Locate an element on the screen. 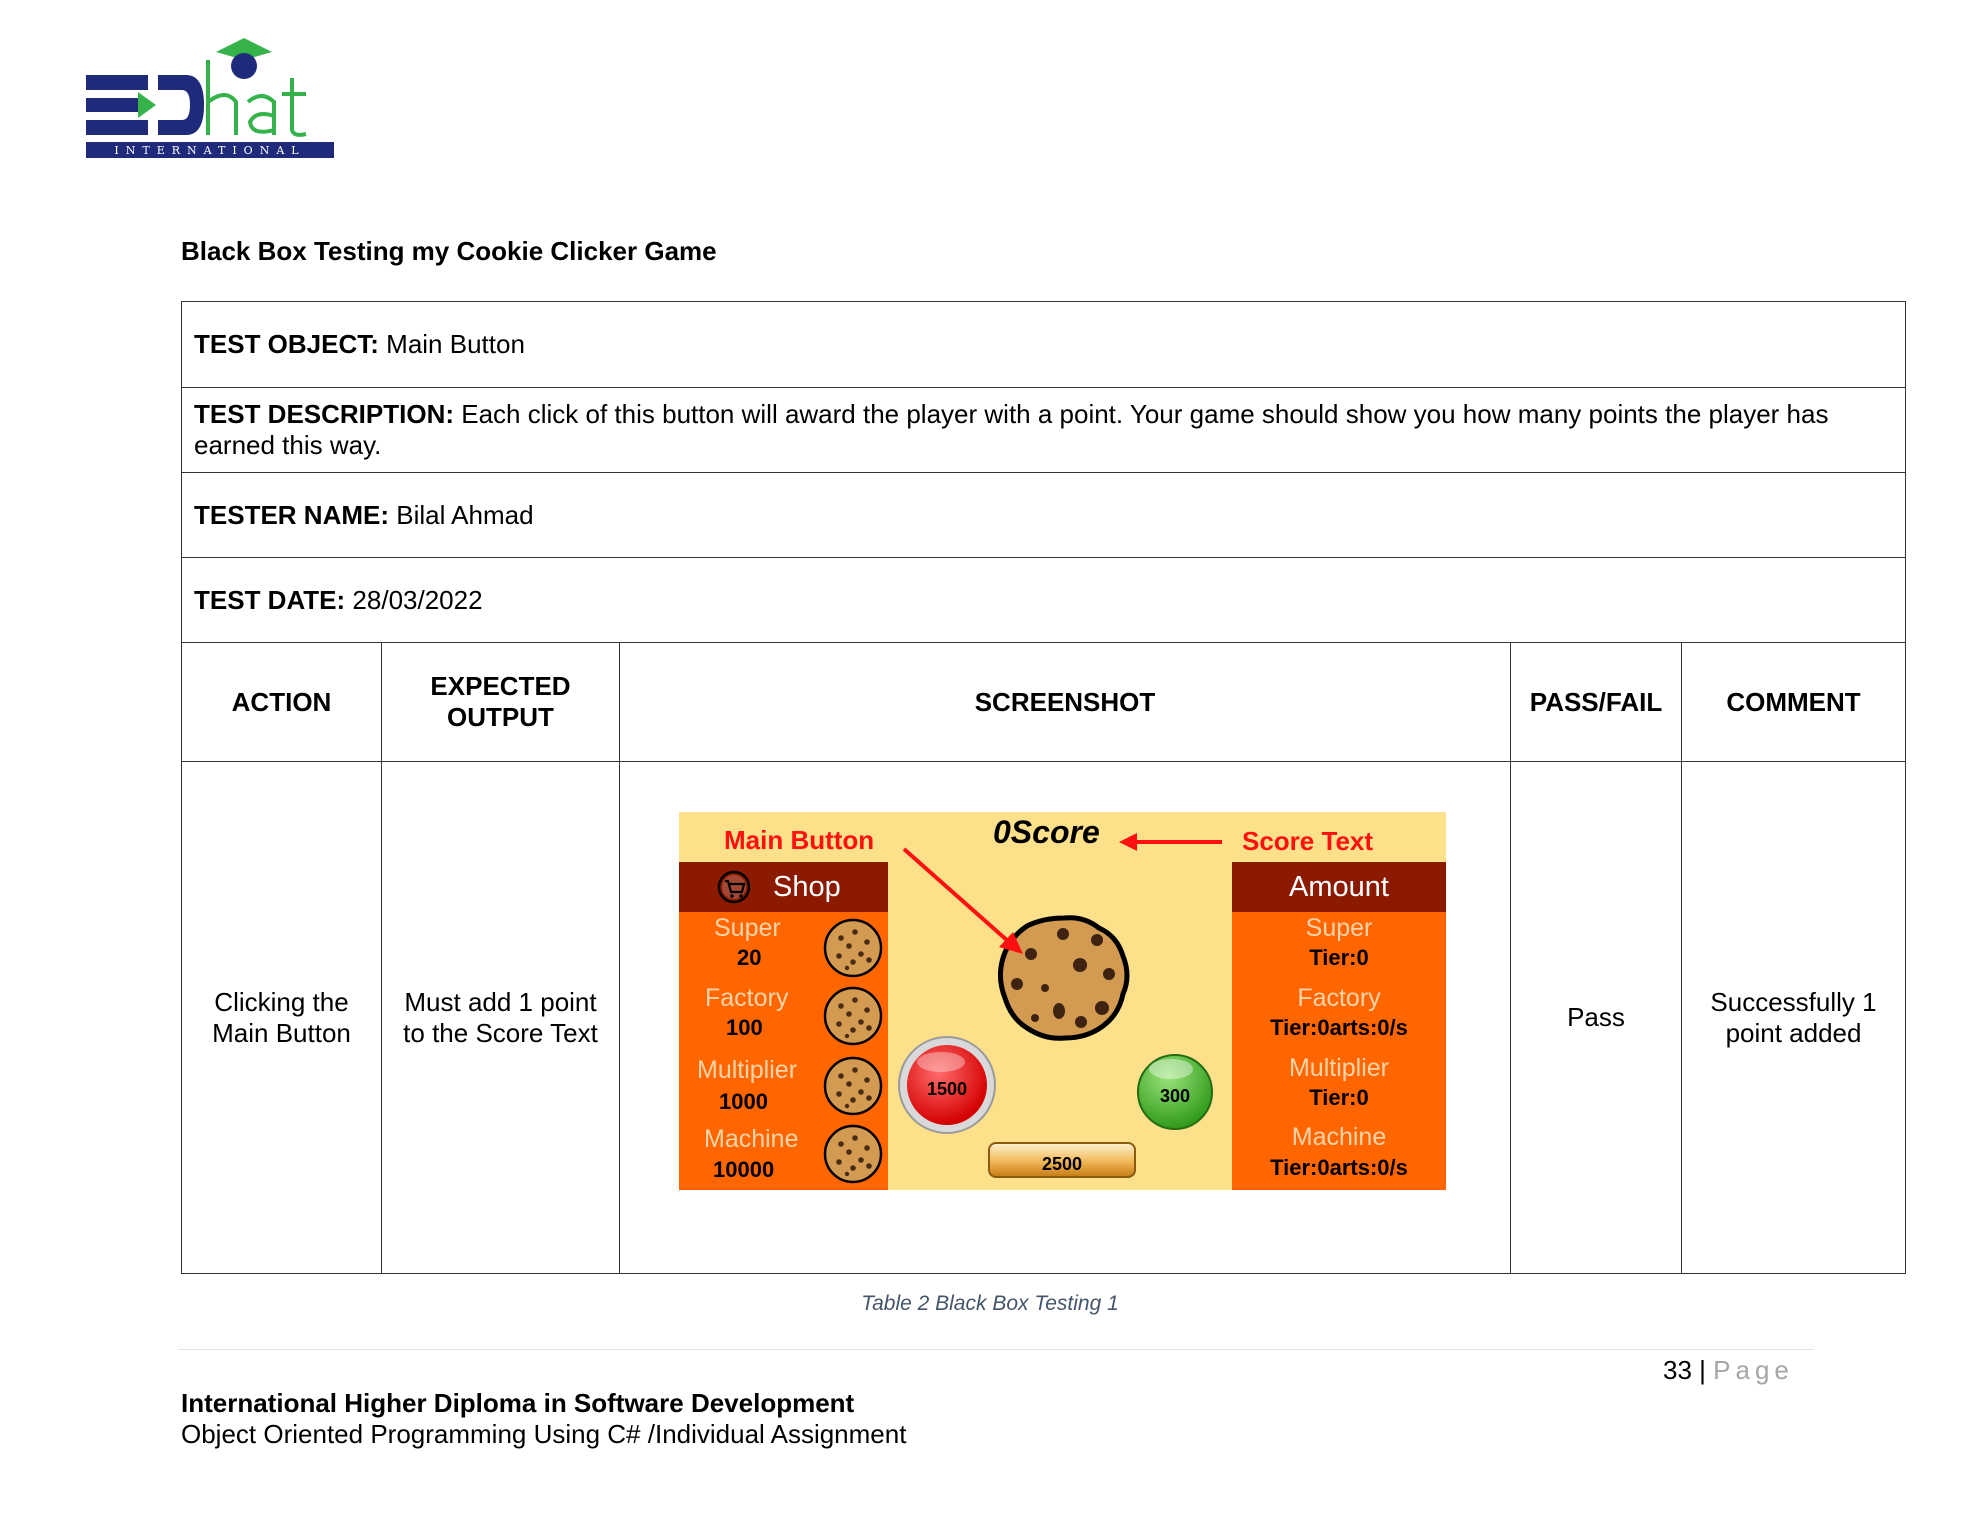 This screenshot has width=1980, height=1530. header-comment: COMMENT is located at coordinates (1793, 702).